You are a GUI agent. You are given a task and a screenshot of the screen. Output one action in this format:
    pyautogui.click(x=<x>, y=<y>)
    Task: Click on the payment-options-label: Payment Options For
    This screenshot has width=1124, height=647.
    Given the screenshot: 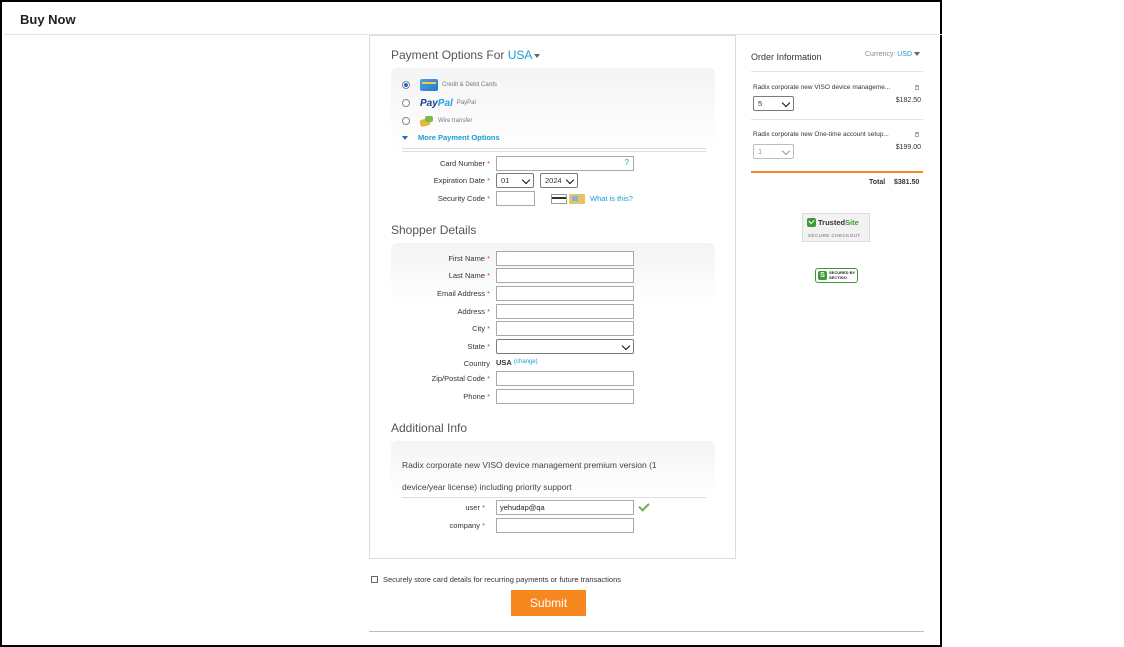 What is the action you would take?
    pyautogui.click(x=448, y=55)
    